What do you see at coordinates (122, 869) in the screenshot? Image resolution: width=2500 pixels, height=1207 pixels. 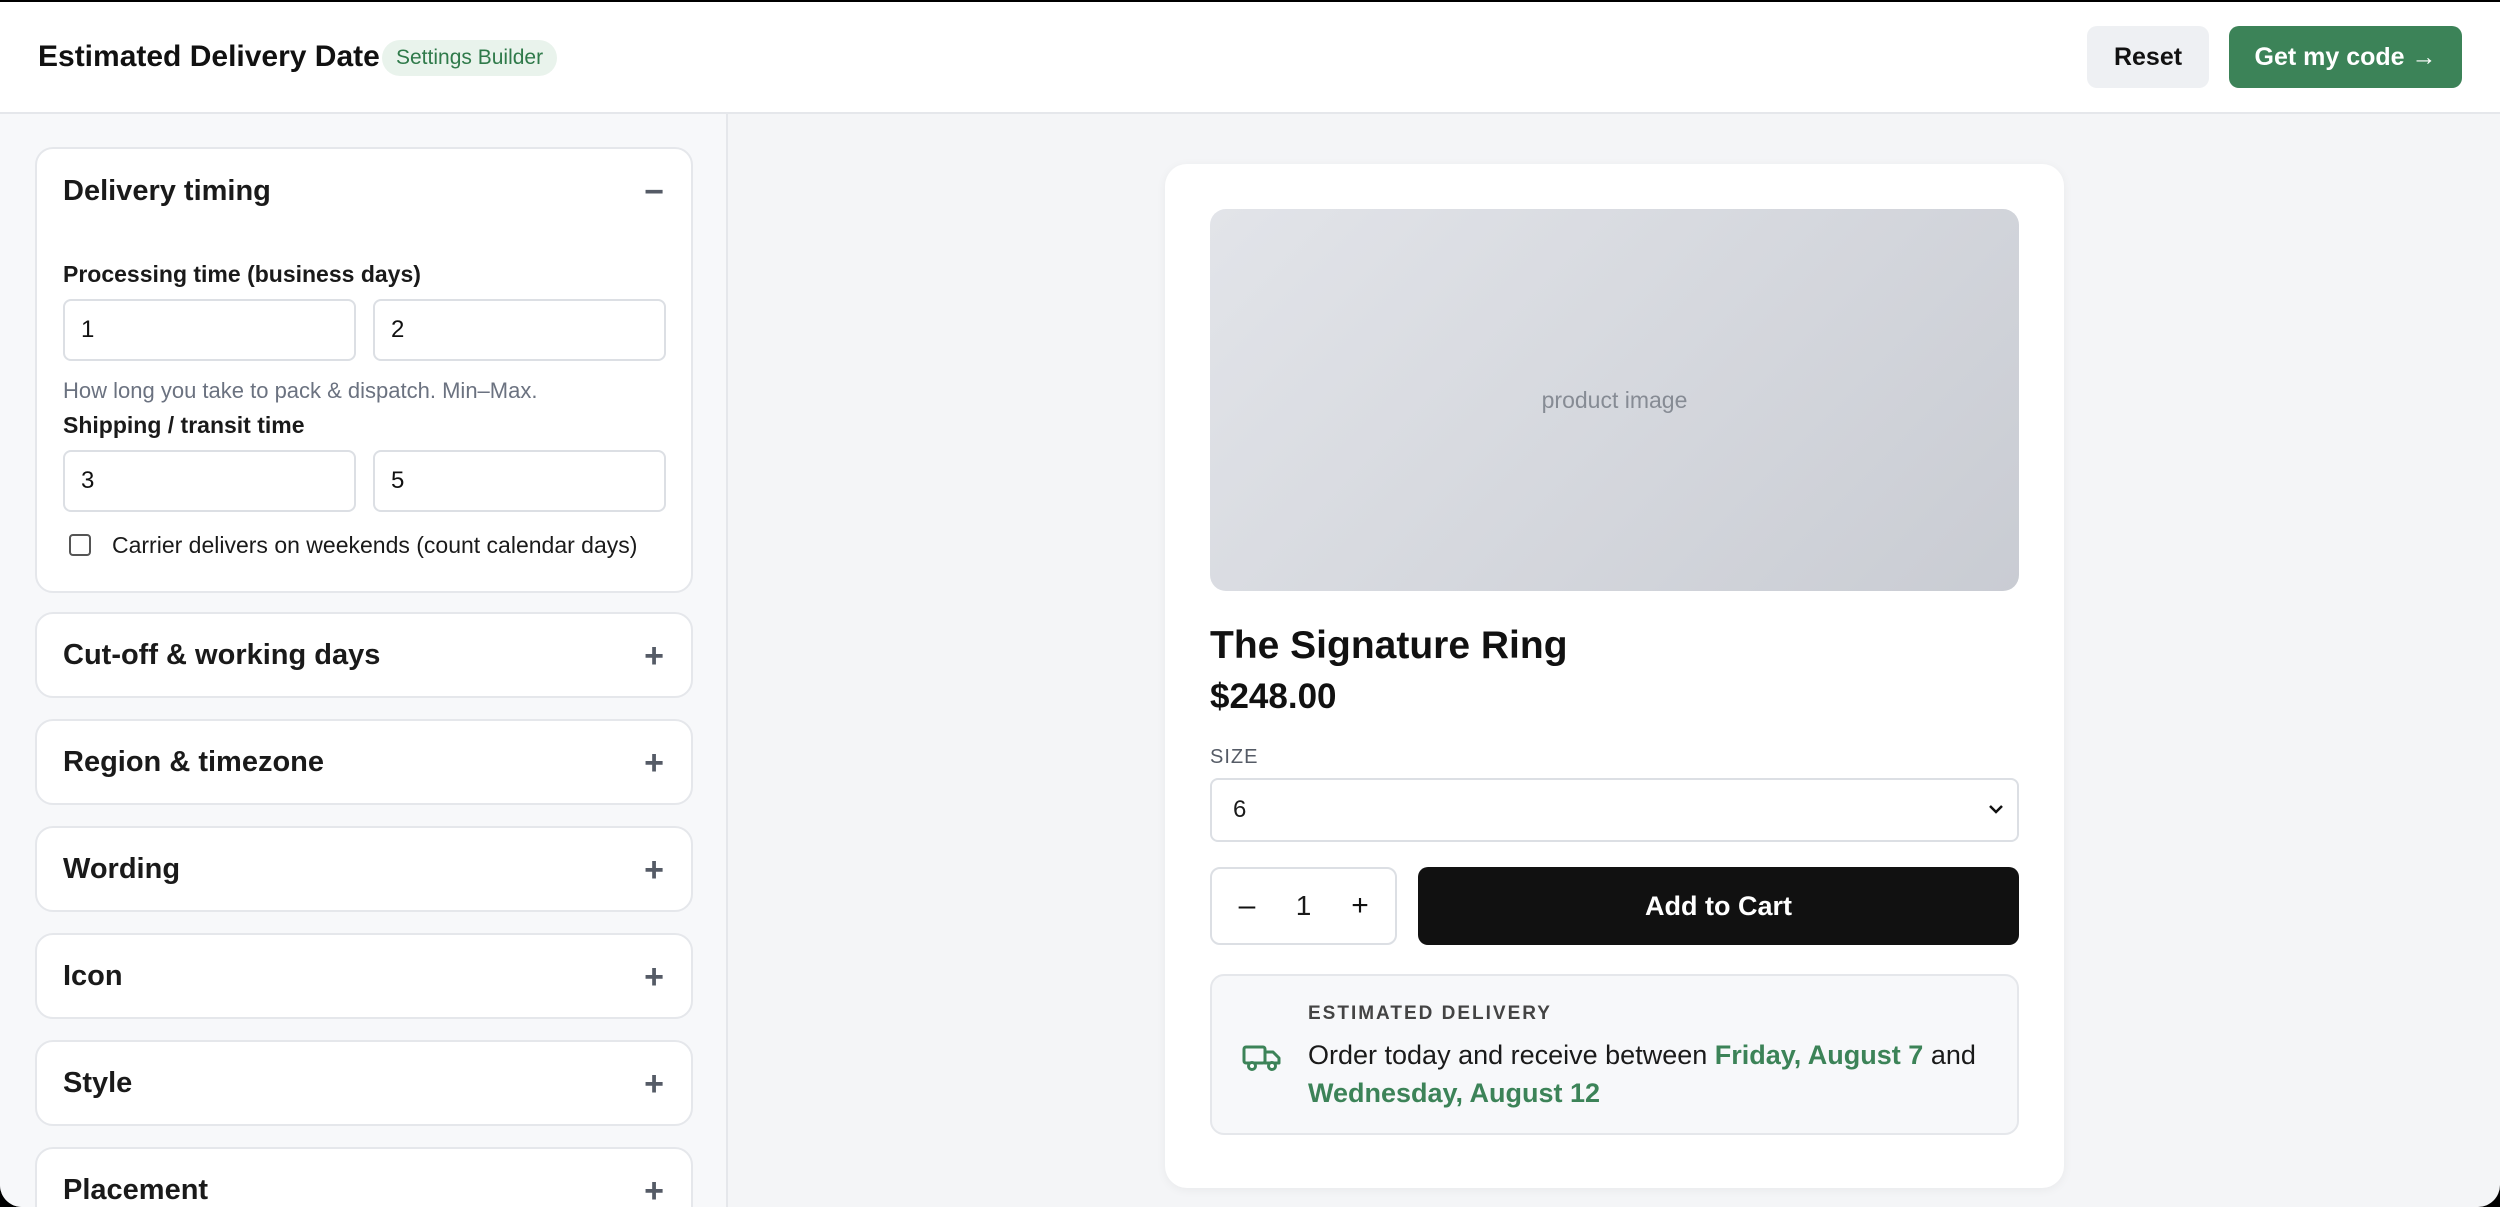 I see `section-title: Wording` at bounding box center [122, 869].